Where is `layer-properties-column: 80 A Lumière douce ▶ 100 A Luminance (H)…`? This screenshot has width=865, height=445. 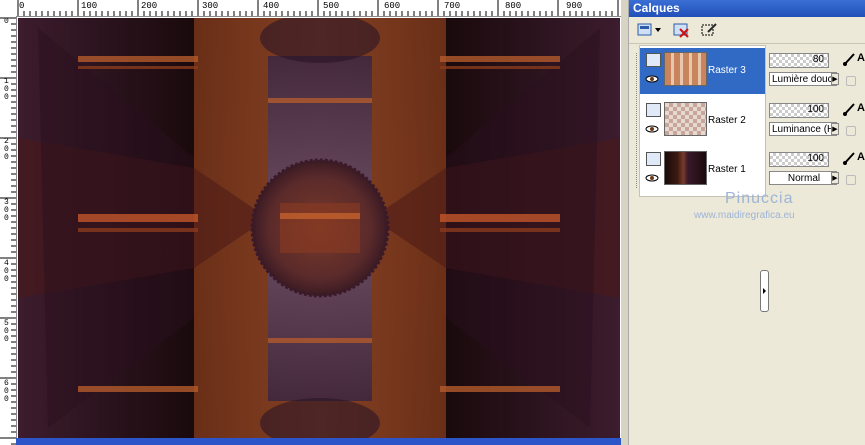
layer-properties-column: 80 A Lumière douce ▶ 100 A Luminance (H)… is located at coordinates (815, 245).